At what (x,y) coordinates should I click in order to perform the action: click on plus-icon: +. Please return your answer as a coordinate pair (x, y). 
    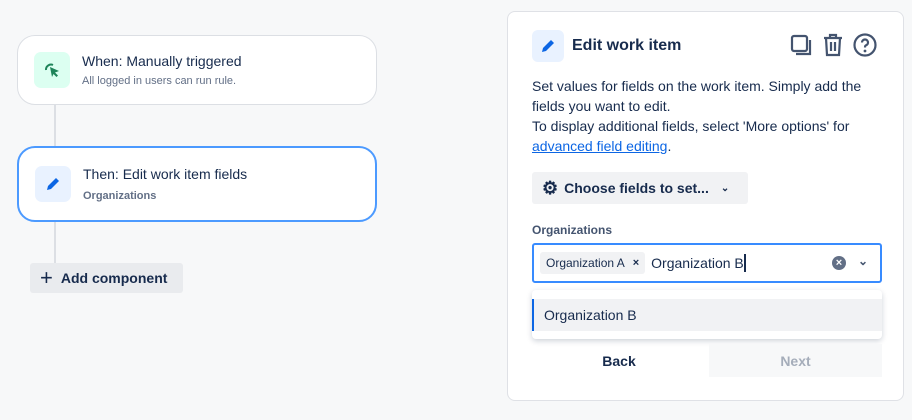
    Looking at the image, I should click on (46, 277).